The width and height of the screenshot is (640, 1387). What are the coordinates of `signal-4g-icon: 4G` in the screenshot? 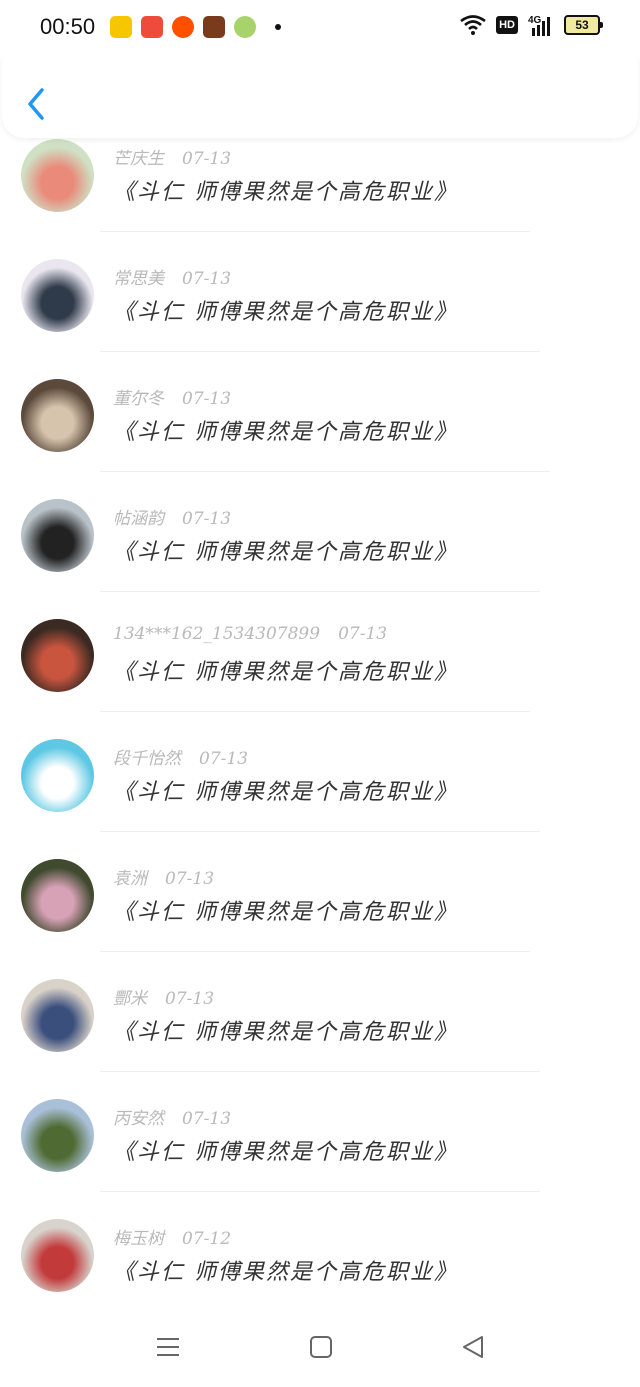 It's located at (539, 25).